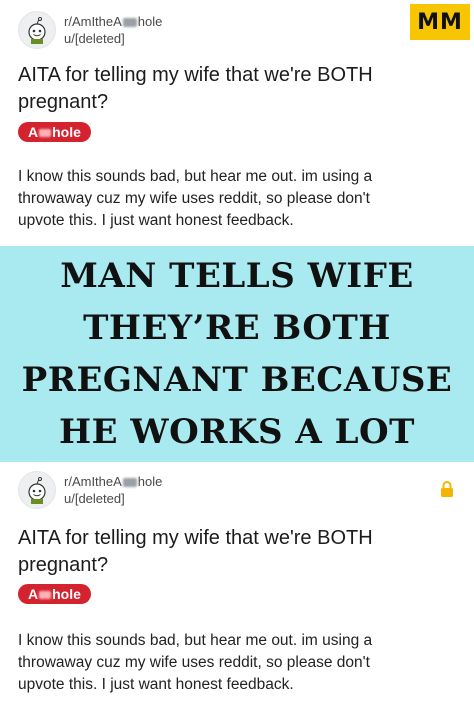  Describe the element at coordinates (237, 276) in the screenshot. I see `headline-line: MAN TELLS WIFE` at that location.